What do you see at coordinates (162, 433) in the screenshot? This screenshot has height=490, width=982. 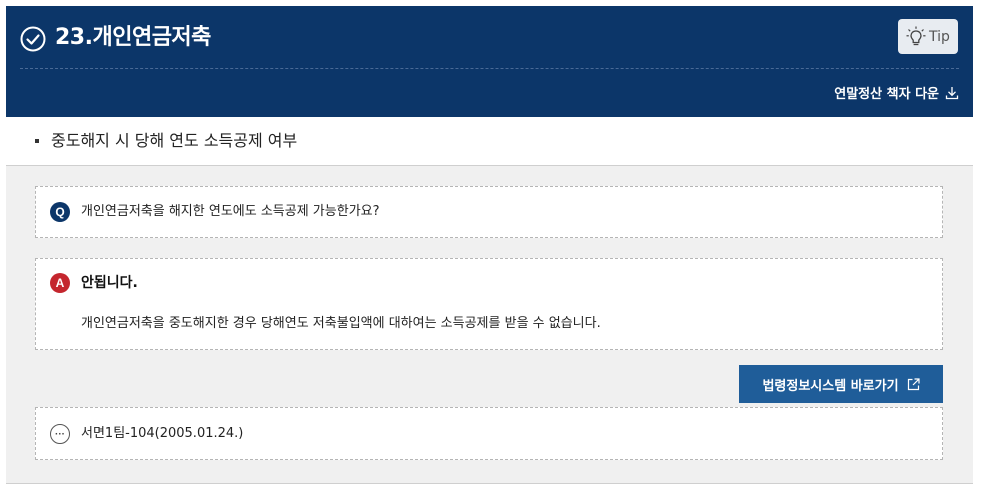 I see `reference-text: 서면1팀-104(2005.01.24.)` at bounding box center [162, 433].